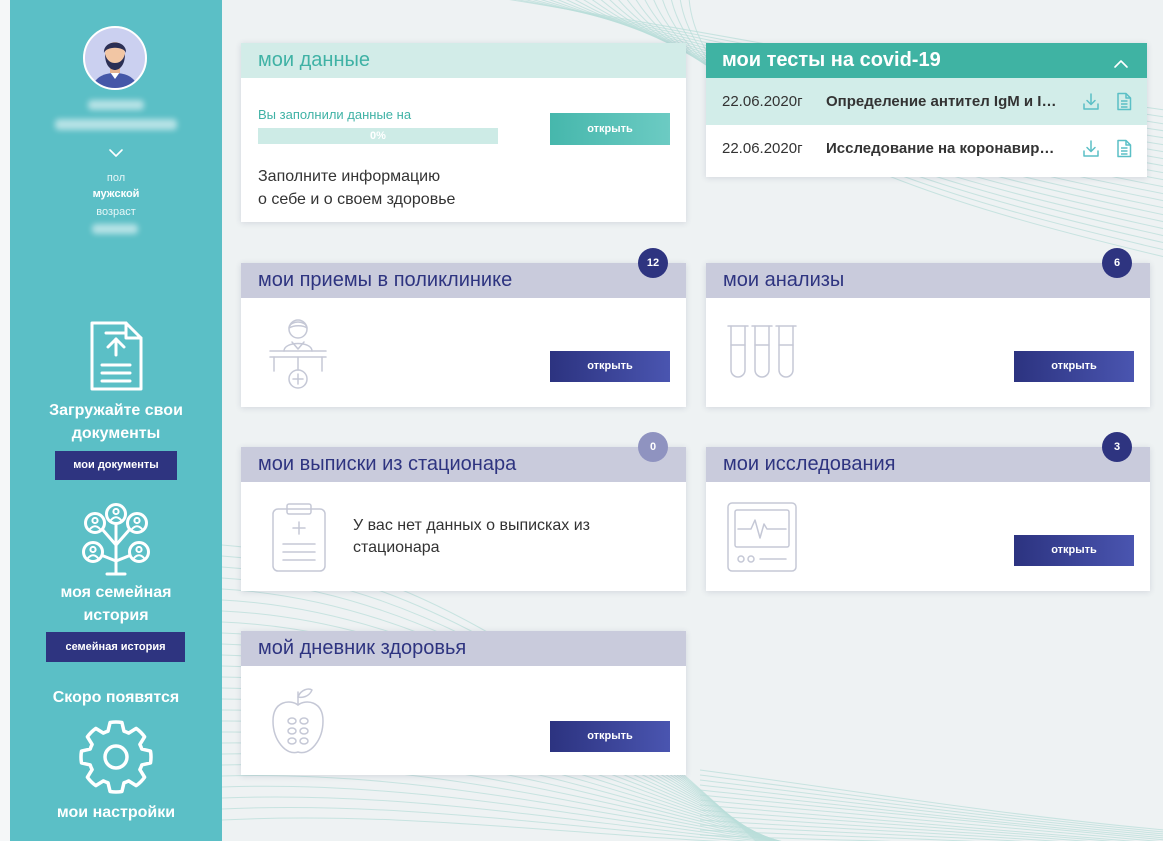  Describe the element at coordinates (1074, 550) in the screenshot. I see `studies-open-button: открыть` at that location.